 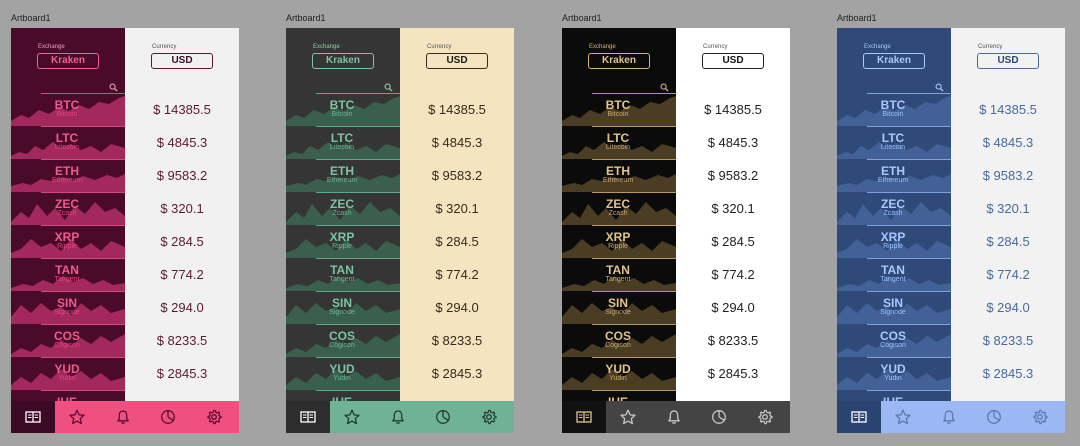 What do you see at coordinates (733, 142) in the screenshot?
I see `coin-price: $ 4845.3` at bounding box center [733, 142].